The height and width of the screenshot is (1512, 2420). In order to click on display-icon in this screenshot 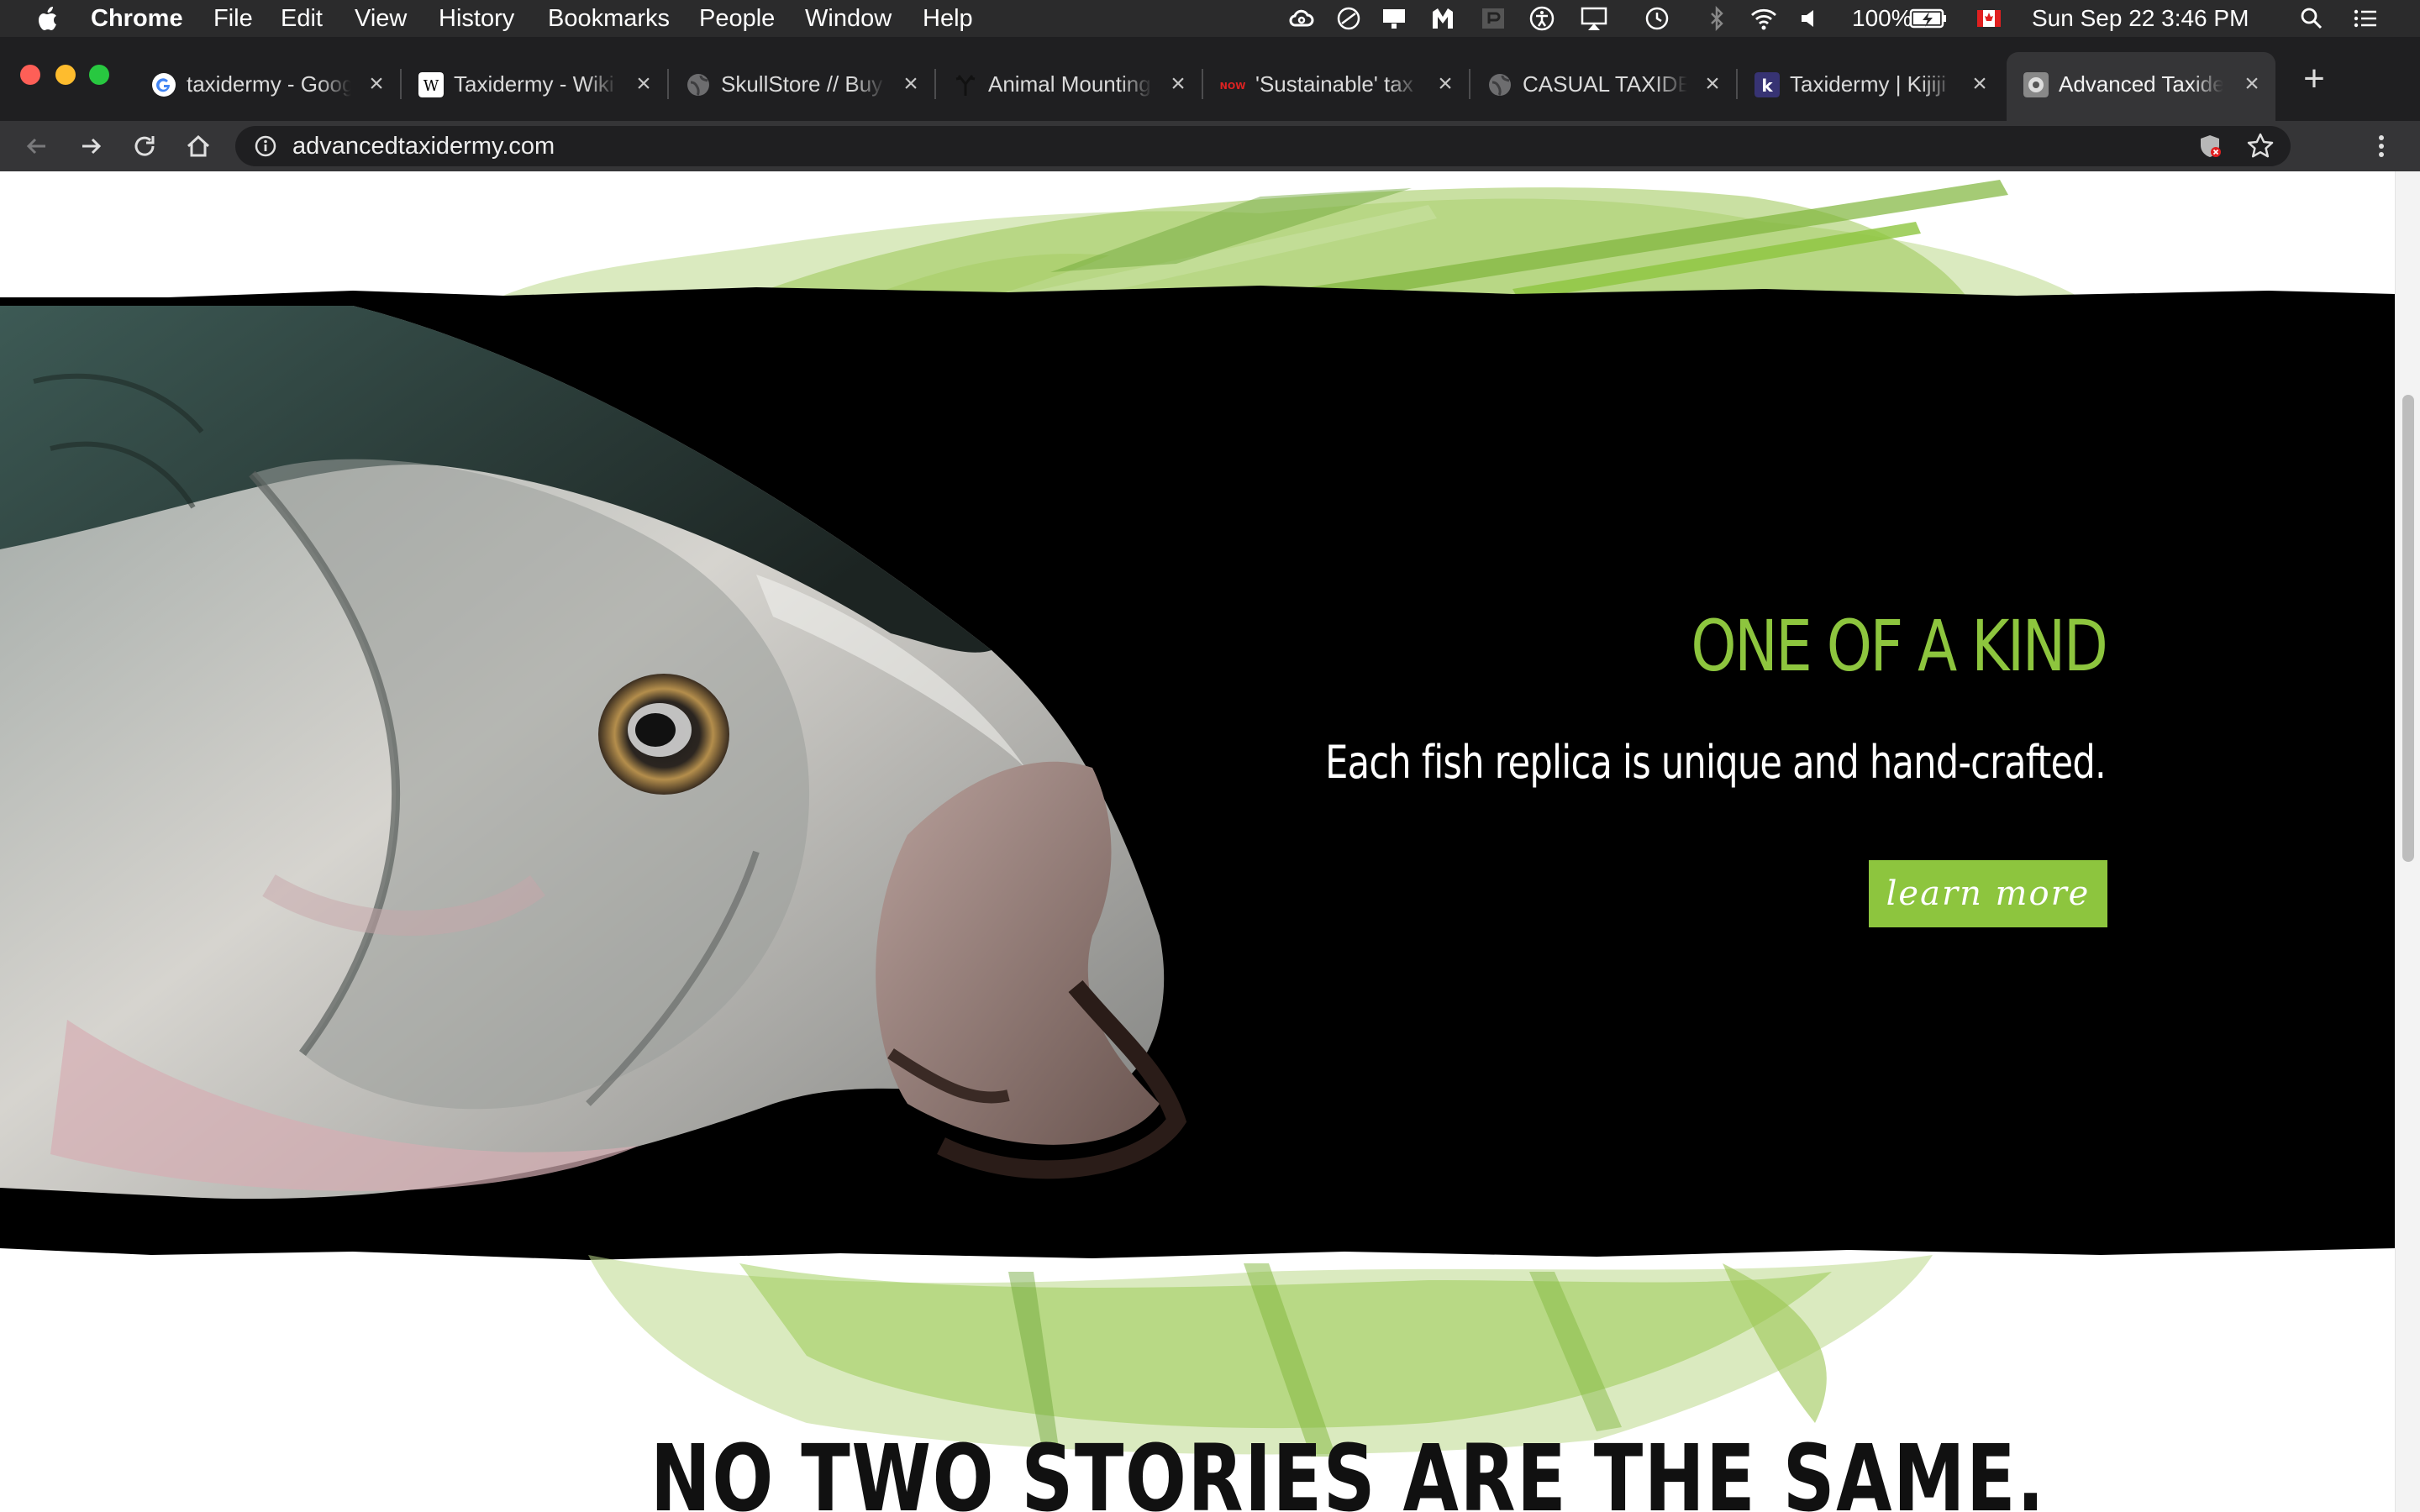, I will do `click(1394, 18)`.